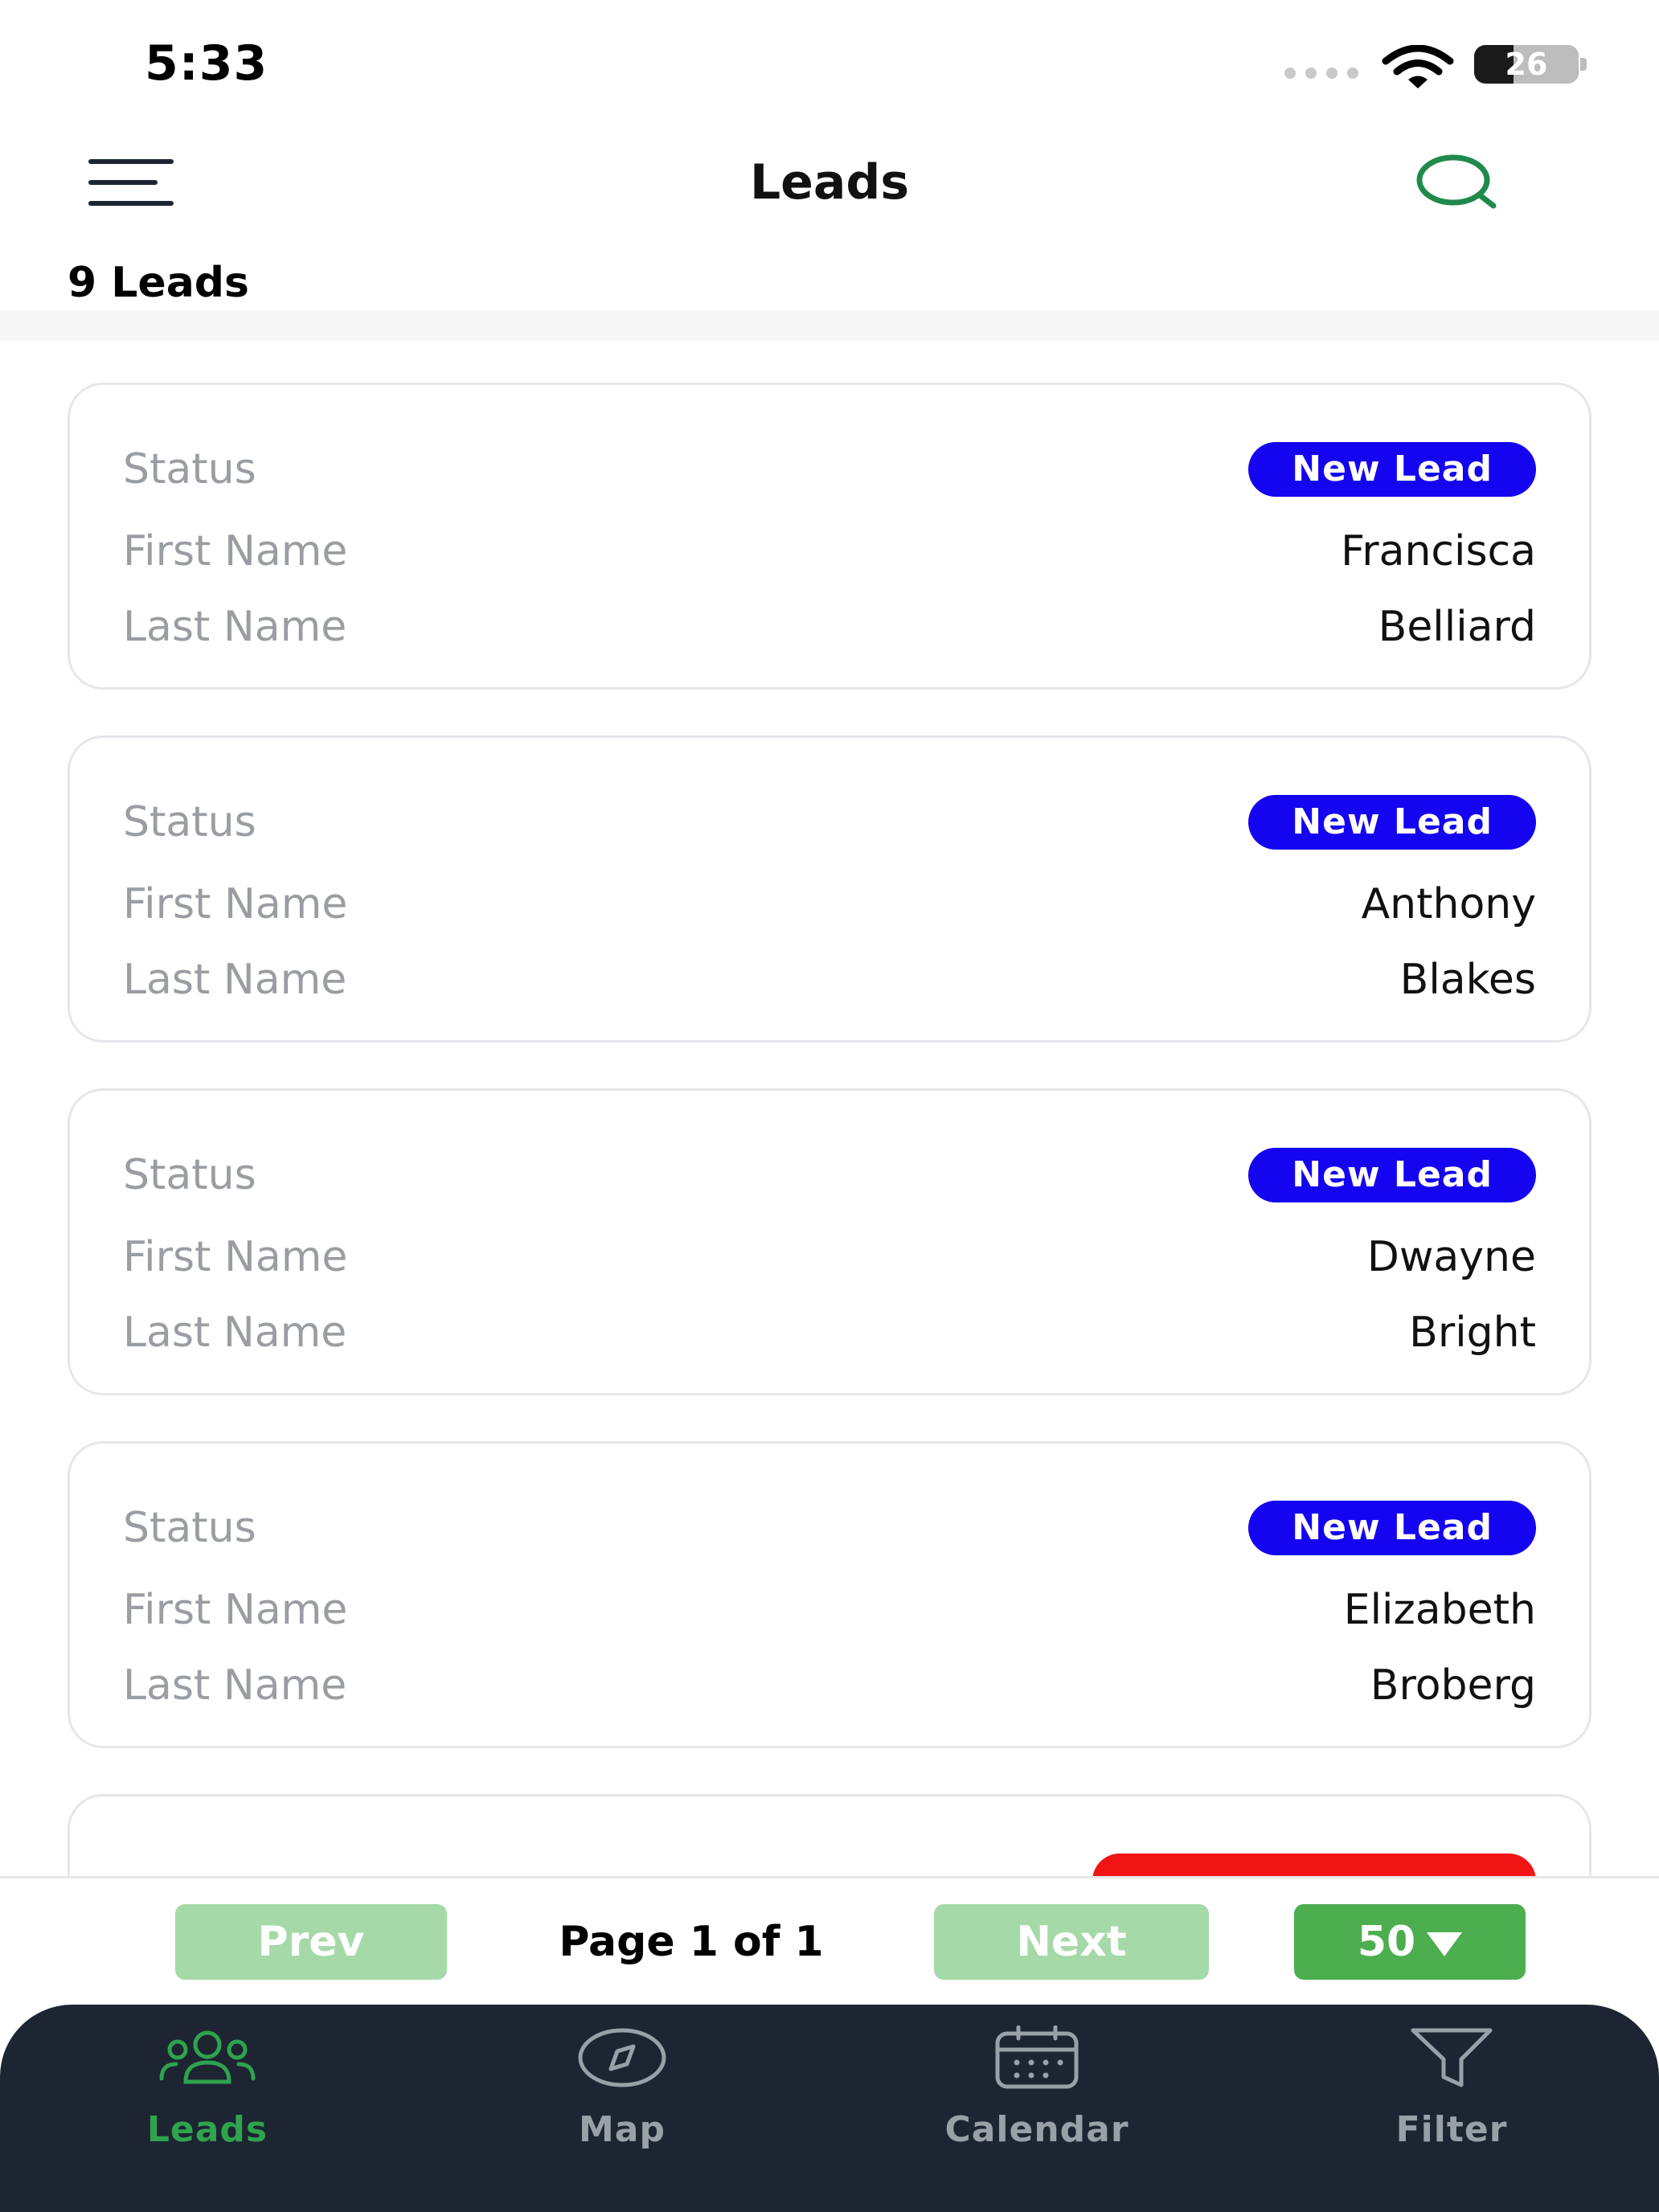  Describe the element at coordinates (829, 1835) in the screenshot. I see `lead-card-partial` at that location.